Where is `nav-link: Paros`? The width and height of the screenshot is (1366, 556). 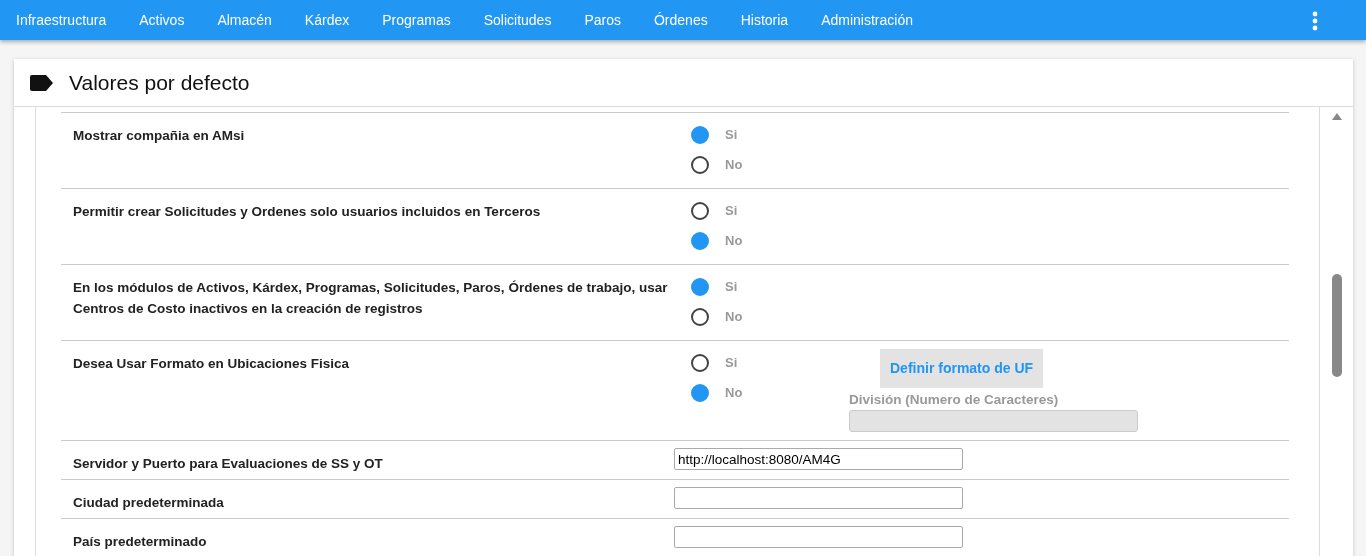 nav-link: Paros is located at coordinates (602, 20).